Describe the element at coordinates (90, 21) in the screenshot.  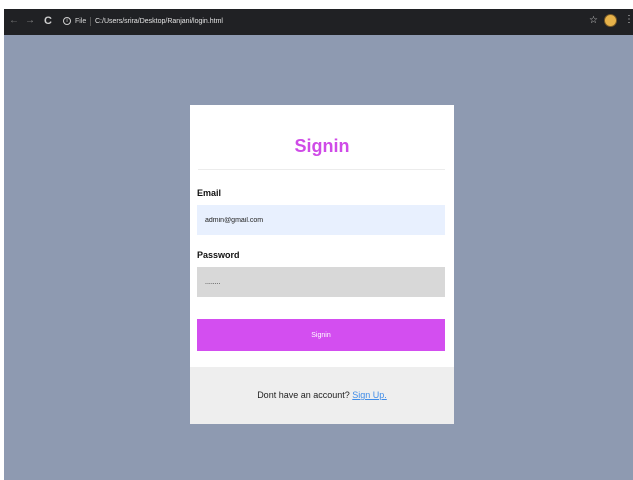
I see `address-separator` at that location.